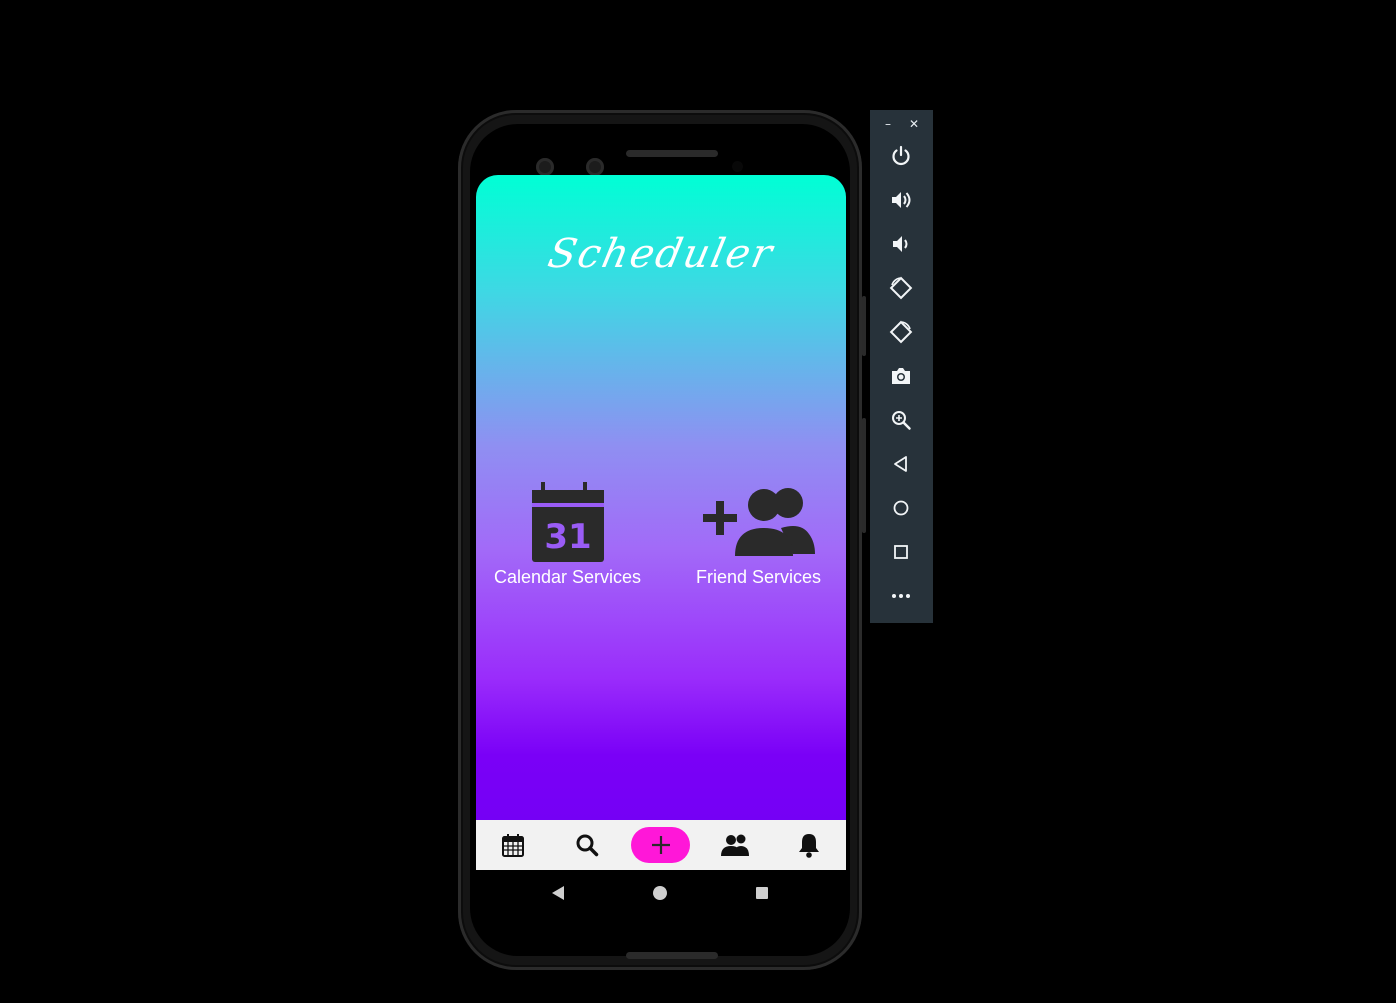  I want to click on overview-icon, so click(901, 552).